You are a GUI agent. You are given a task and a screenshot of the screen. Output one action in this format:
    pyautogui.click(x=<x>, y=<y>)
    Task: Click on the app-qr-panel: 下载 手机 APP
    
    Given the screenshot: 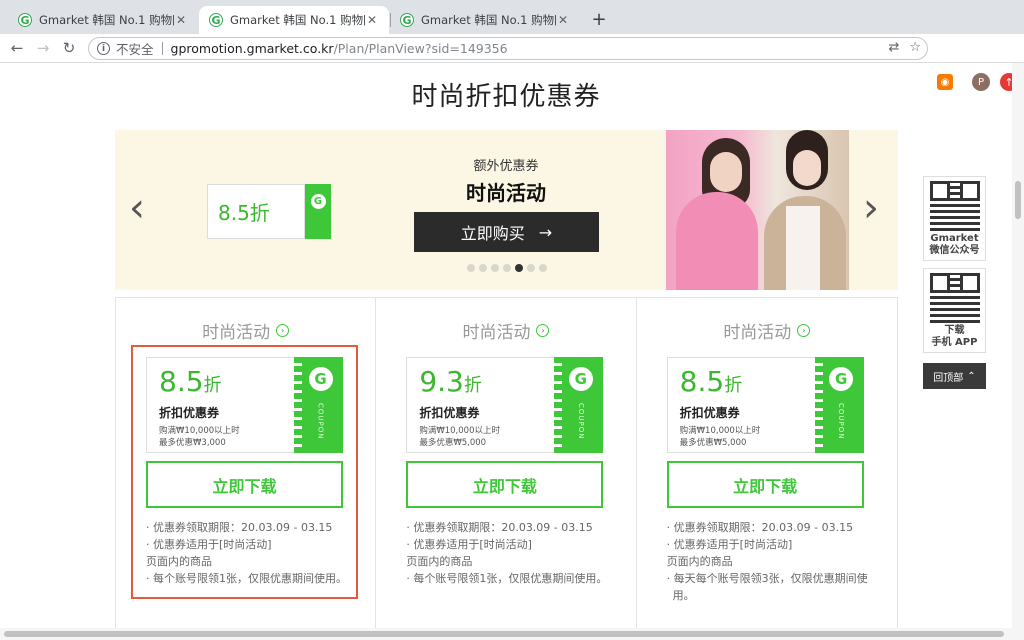 What is the action you would take?
    pyautogui.click(x=954, y=310)
    